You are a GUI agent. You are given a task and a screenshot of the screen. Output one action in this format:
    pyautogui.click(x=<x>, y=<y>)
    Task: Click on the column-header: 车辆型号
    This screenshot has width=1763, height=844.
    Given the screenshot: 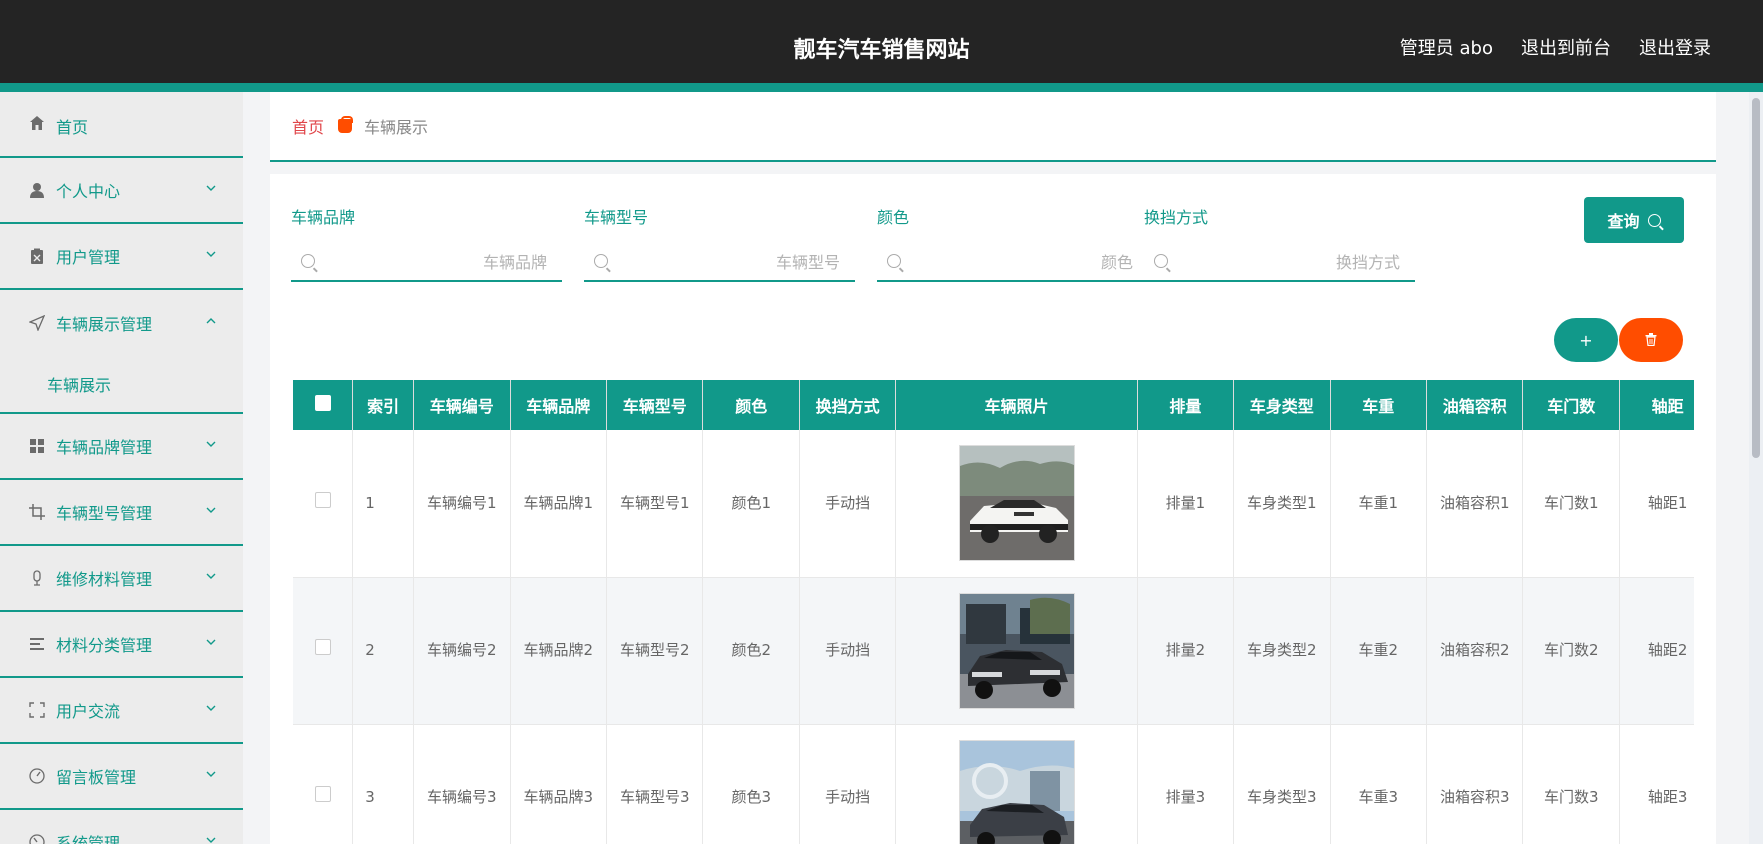 What is the action you would take?
    pyautogui.click(x=655, y=405)
    